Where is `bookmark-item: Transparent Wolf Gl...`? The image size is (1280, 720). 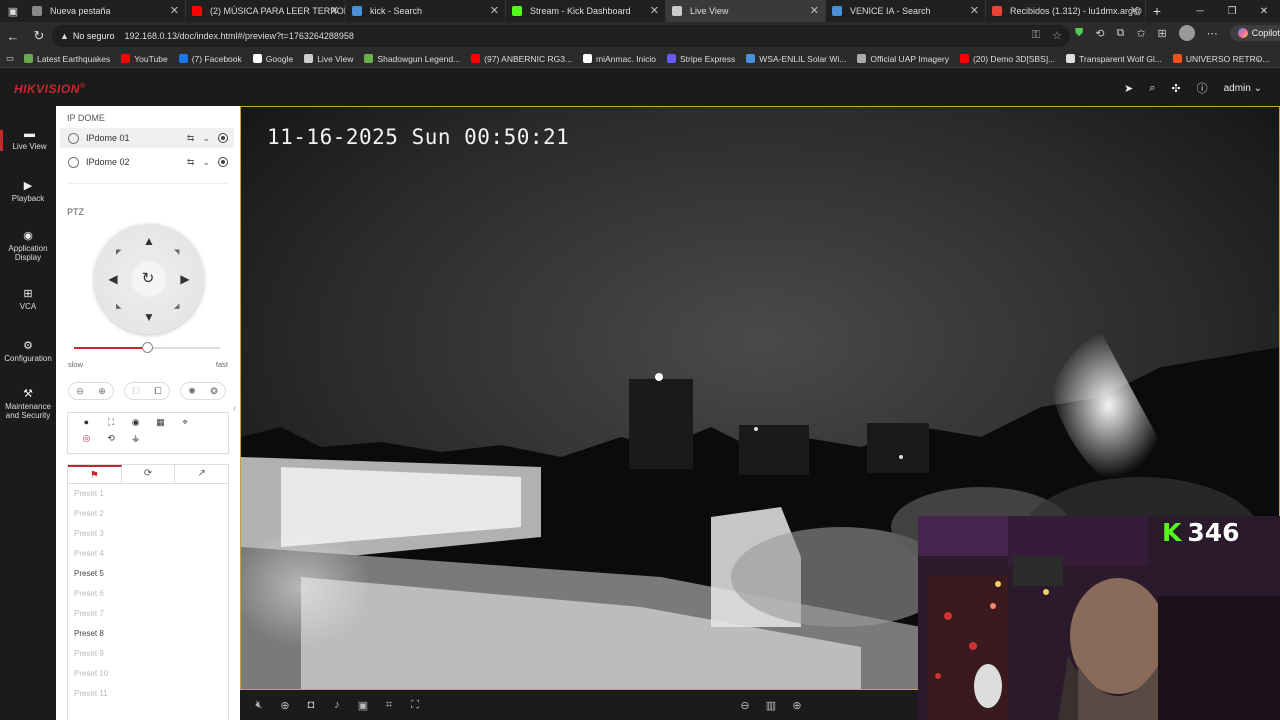
bookmark-item: Transparent Wolf Gl... is located at coordinates (1114, 59).